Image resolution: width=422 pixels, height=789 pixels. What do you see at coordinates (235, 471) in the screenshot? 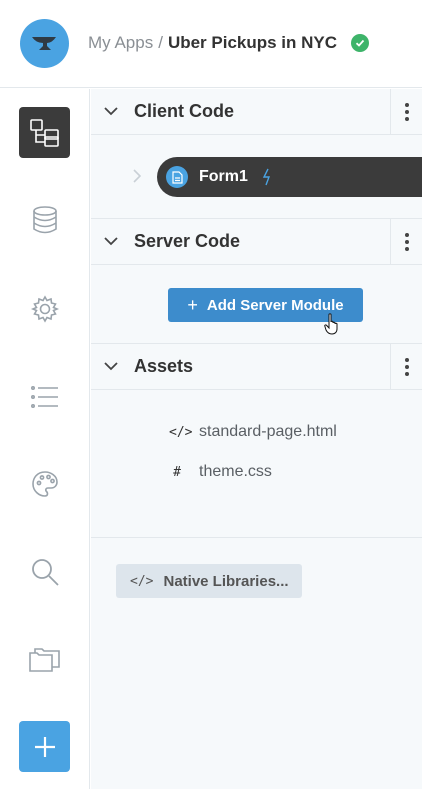
I see `asset-label: theme.css` at bounding box center [235, 471].